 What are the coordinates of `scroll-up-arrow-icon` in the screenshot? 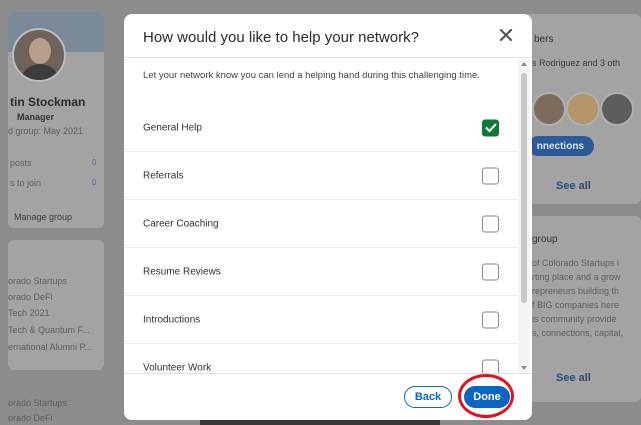 It's located at (524, 64).